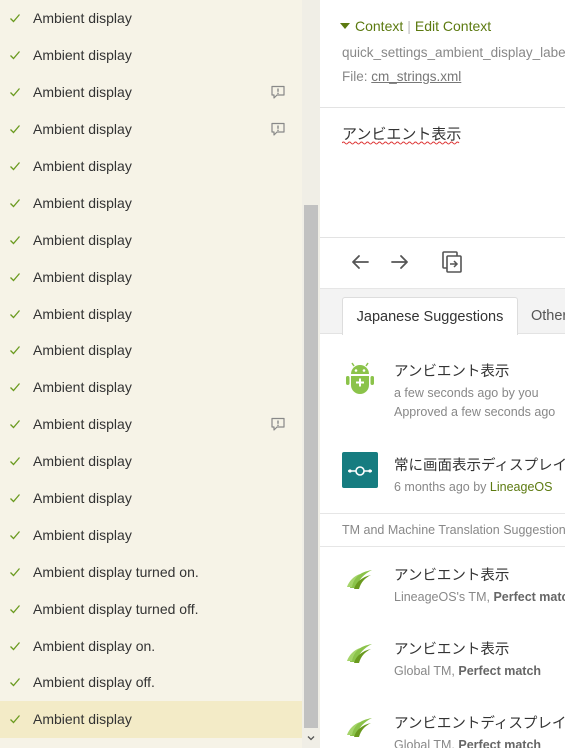  What do you see at coordinates (379, 26) in the screenshot?
I see `context-toggle: Context` at bounding box center [379, 26].